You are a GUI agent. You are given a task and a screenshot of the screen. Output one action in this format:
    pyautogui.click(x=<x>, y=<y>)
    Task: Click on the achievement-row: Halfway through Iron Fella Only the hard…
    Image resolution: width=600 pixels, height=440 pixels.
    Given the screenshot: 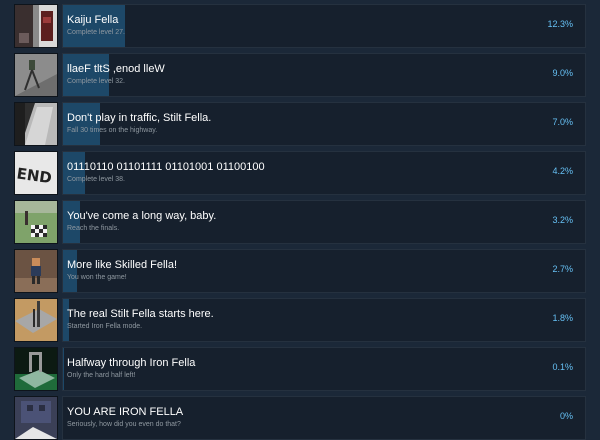 What is the action you would take?
    pyautogui.click(x=300, y=369)
    